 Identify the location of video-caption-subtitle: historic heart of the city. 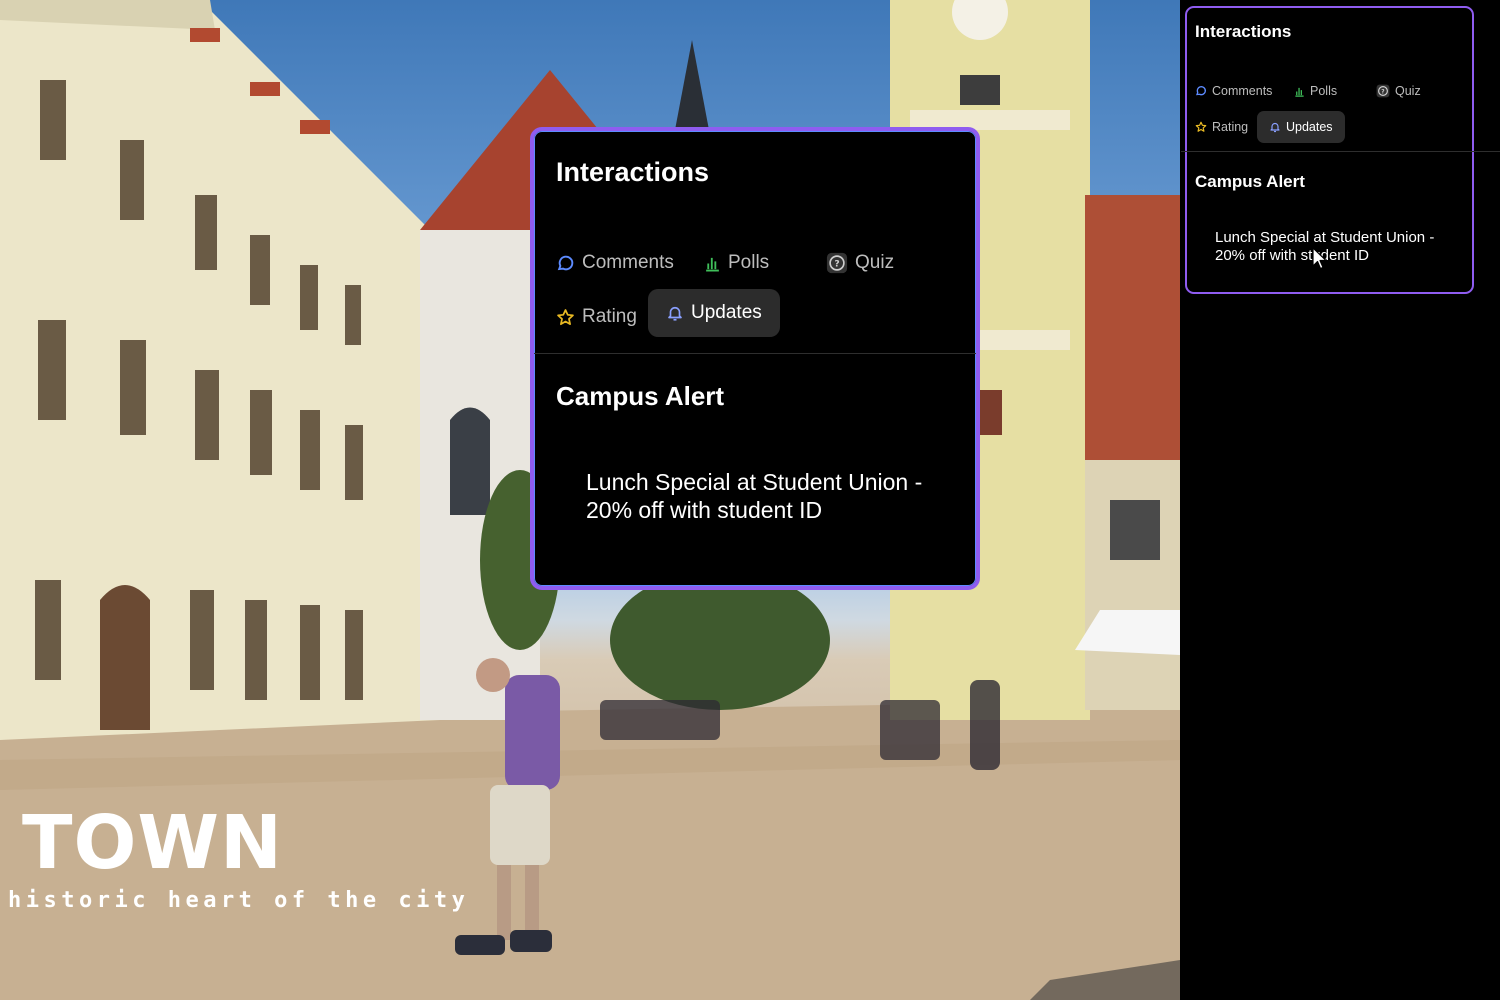
(239, 900).